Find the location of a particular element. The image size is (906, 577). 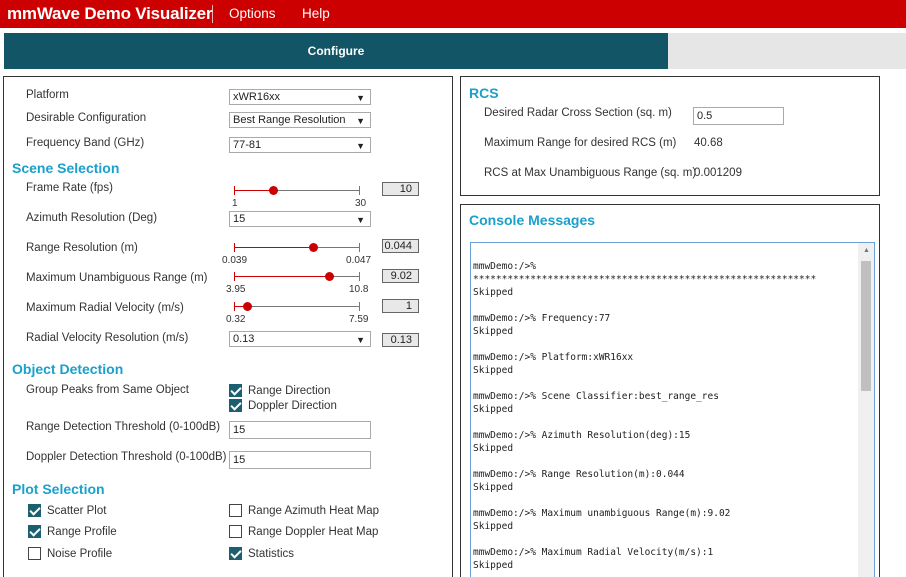

max-radial-velocity-slider: 0.32 7.59 is located at coordinates (297, 312).